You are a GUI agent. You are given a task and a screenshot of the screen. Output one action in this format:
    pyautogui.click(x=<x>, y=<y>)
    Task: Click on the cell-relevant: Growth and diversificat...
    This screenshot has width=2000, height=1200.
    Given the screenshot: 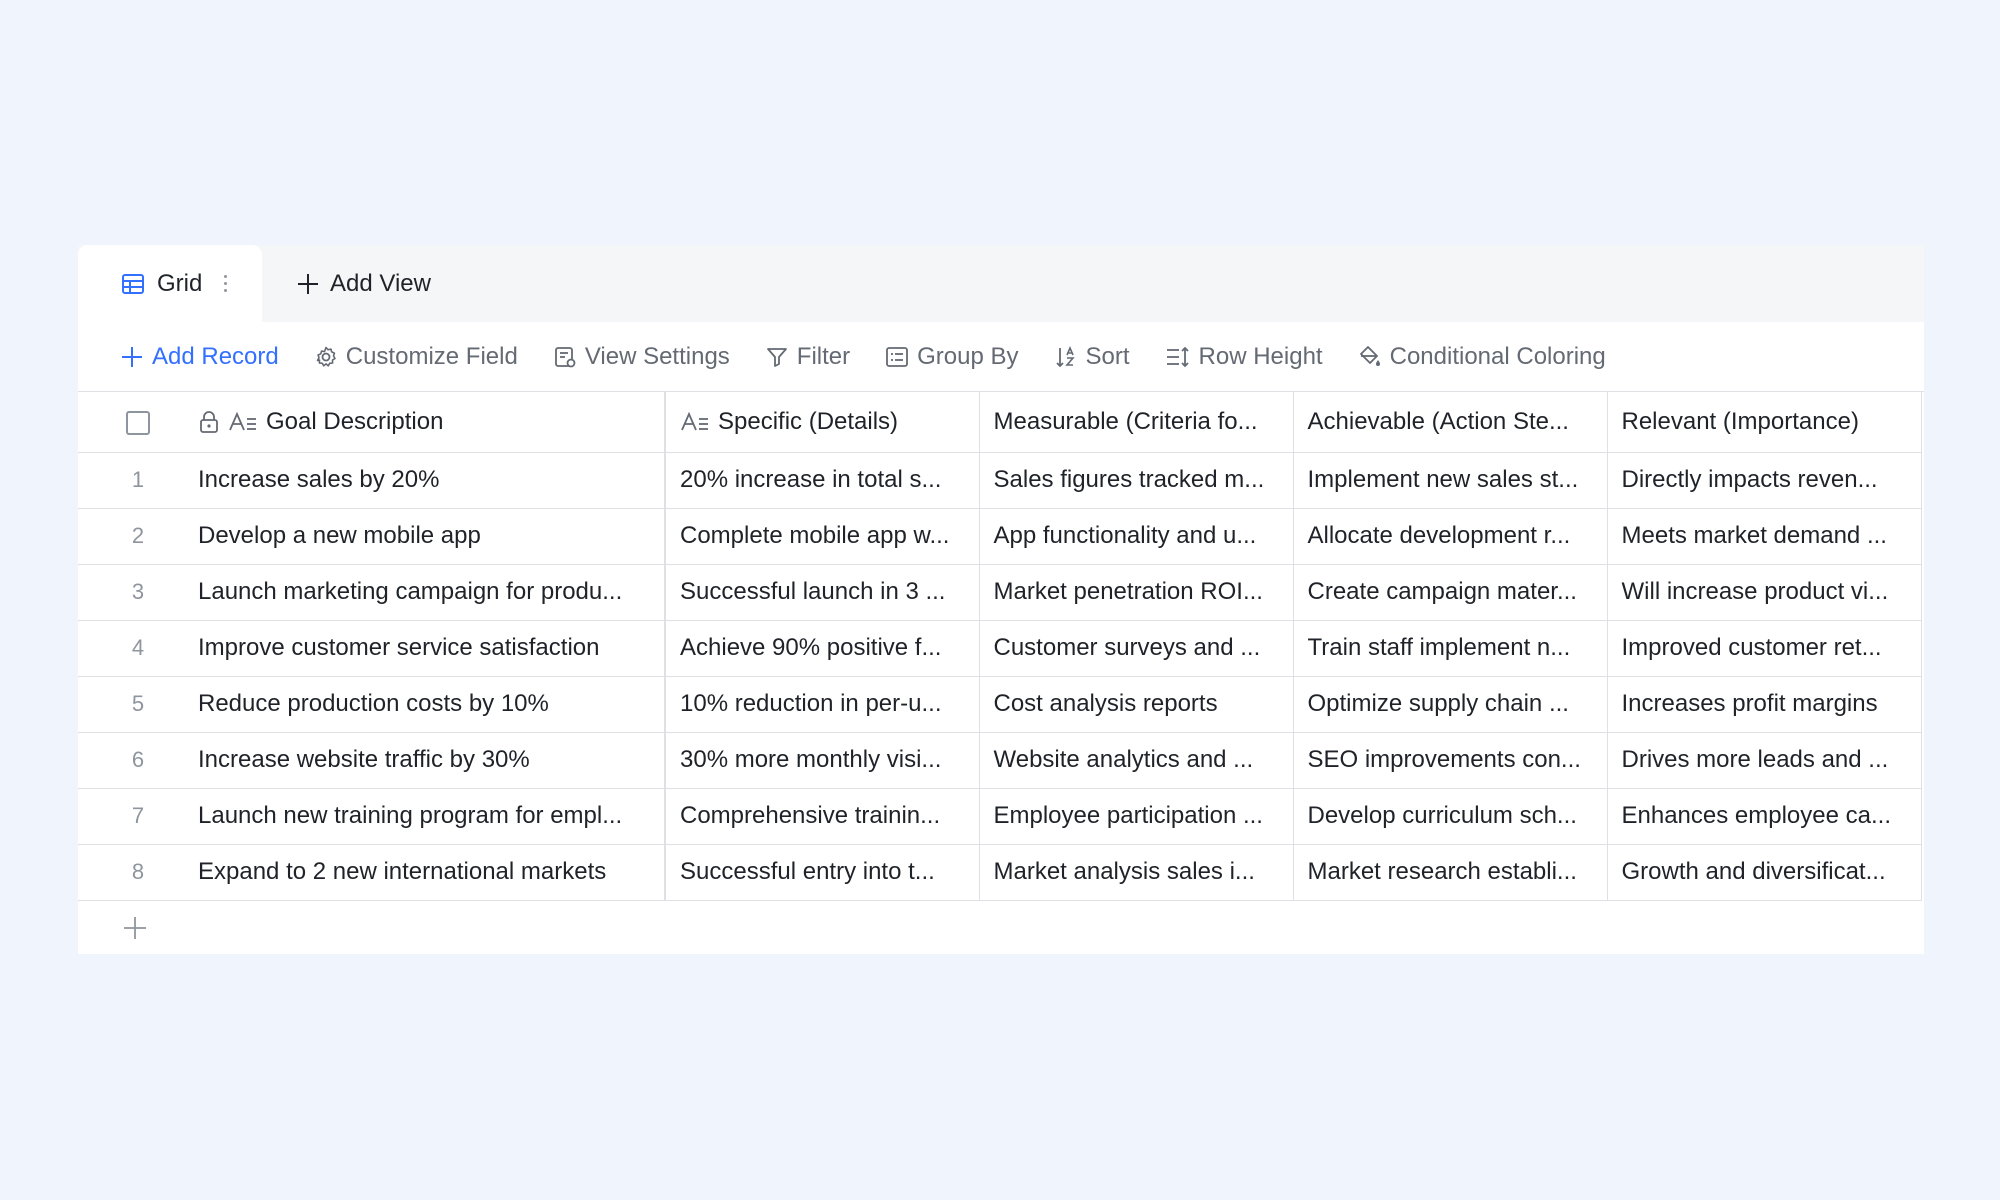 What is the action you would take?
    pyautogui.click(x=1764, y=872)
    